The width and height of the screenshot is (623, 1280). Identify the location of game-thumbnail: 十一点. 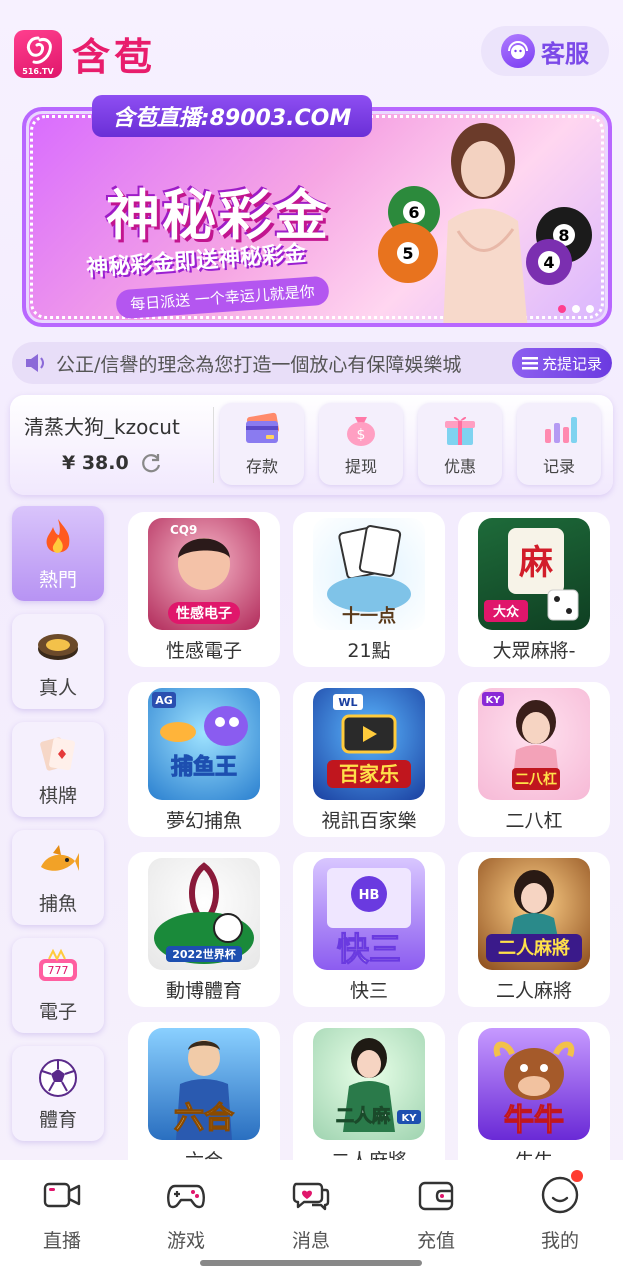
(369, 574).